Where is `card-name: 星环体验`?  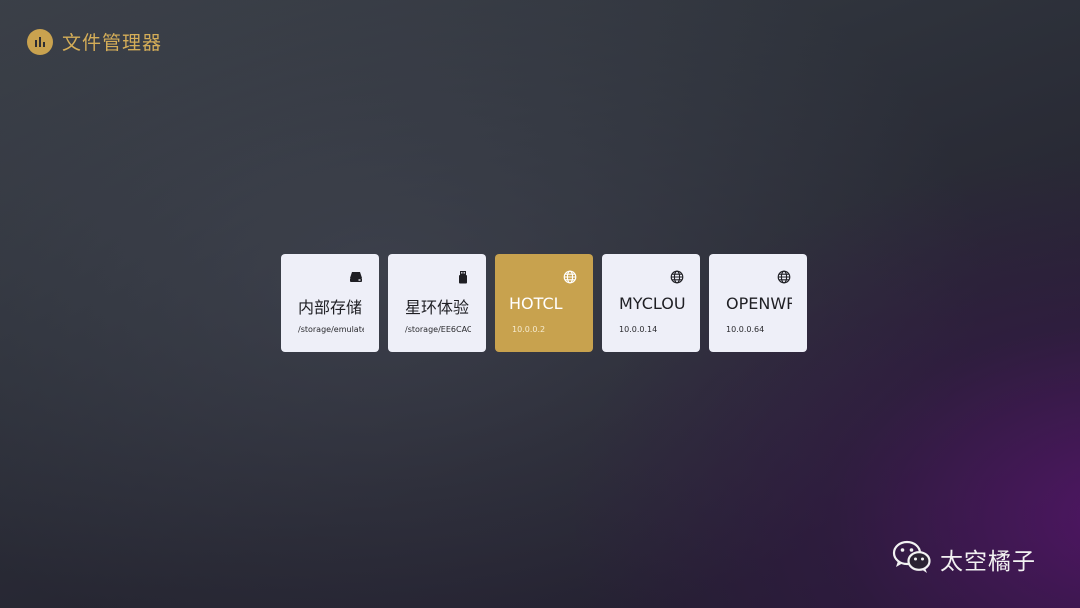
card-name: 星环体验 is located at coordinates (437, 307).